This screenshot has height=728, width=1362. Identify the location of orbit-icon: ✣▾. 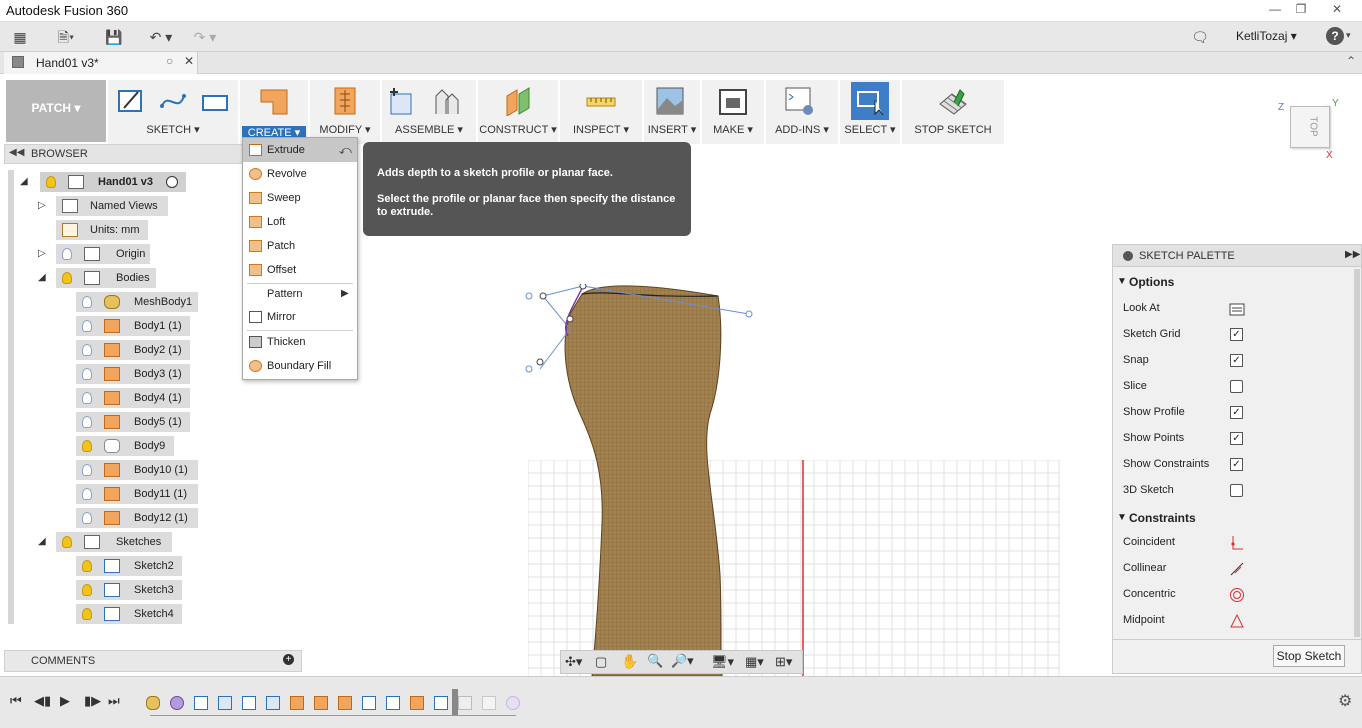
(573, 662).